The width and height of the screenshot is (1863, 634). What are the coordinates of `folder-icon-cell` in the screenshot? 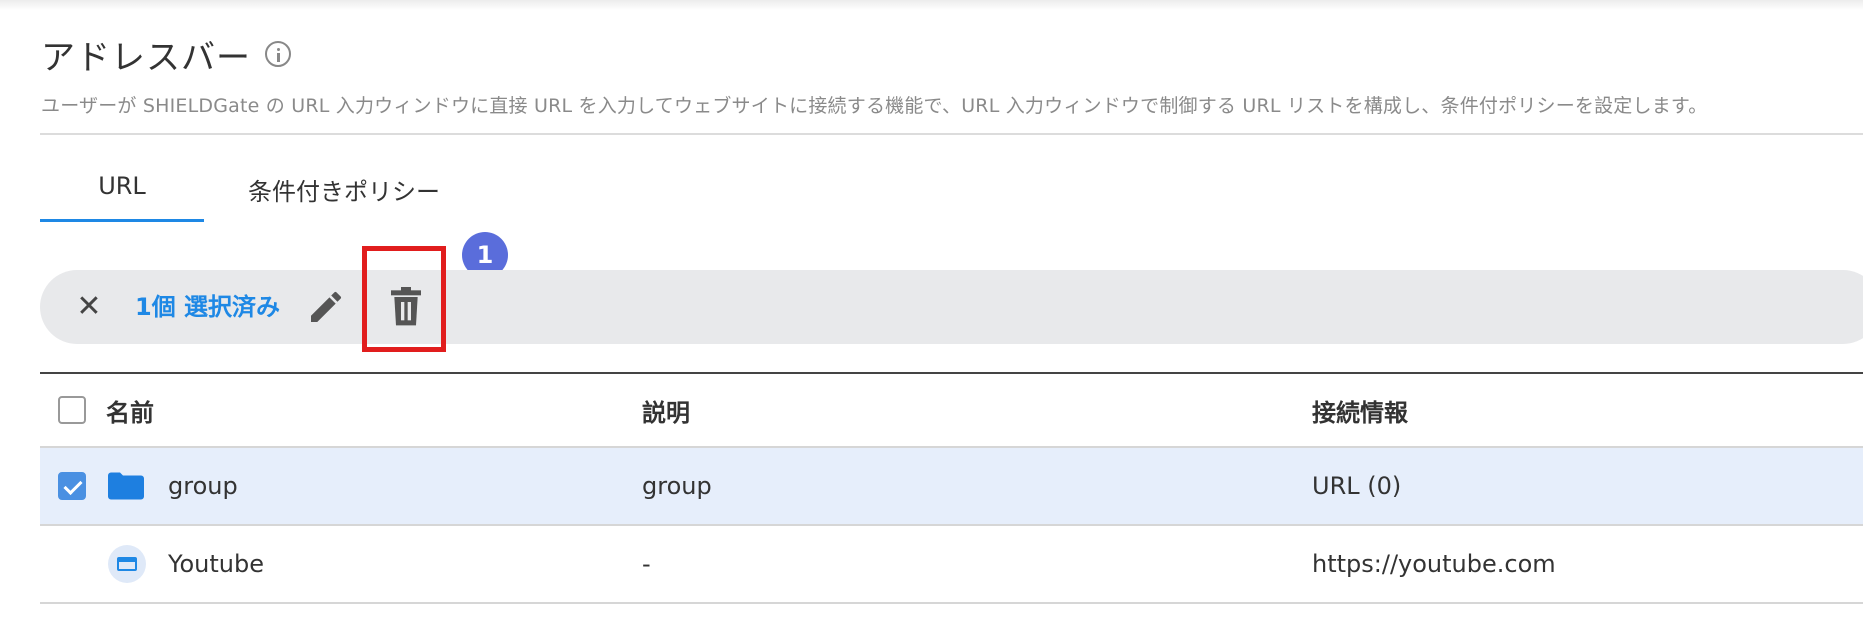 It's located at (126, 486).